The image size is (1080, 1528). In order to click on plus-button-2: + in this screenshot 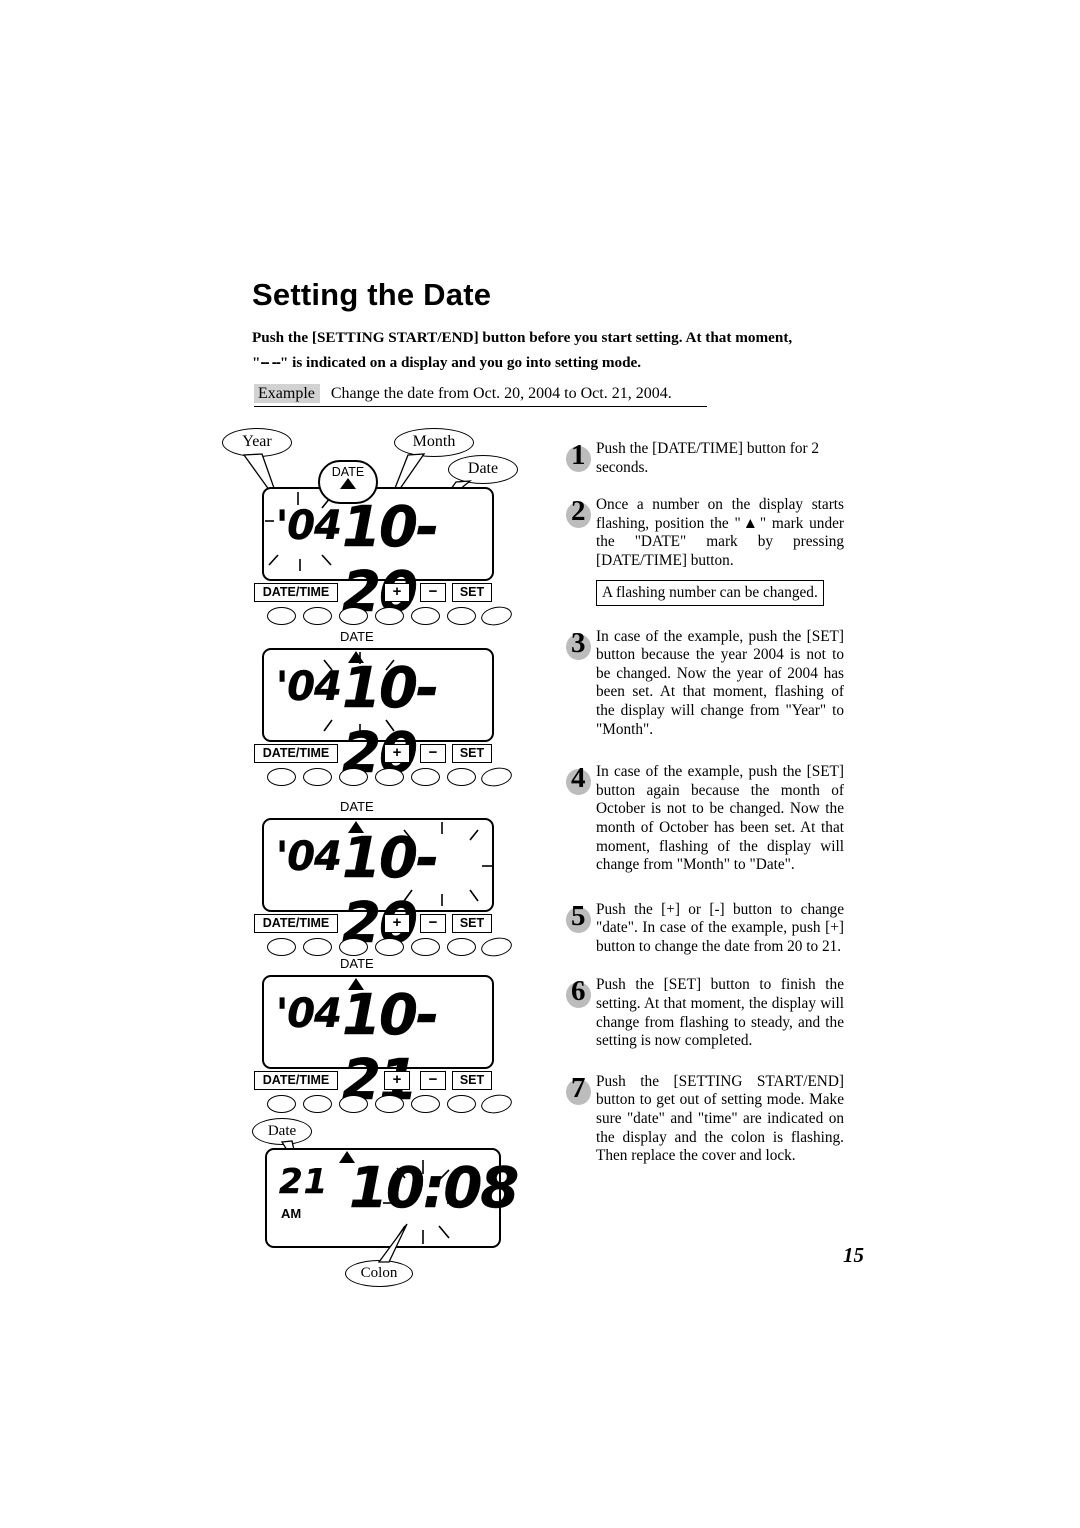, I will do `click(397, 753)`.